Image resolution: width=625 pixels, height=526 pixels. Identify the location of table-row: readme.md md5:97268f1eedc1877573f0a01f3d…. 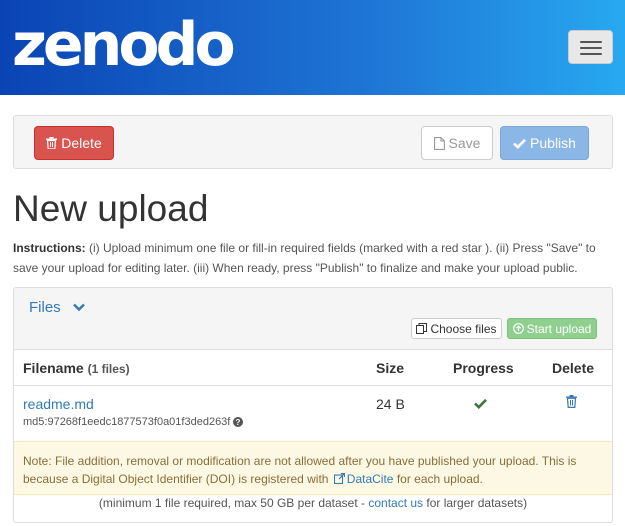
(313, 413).